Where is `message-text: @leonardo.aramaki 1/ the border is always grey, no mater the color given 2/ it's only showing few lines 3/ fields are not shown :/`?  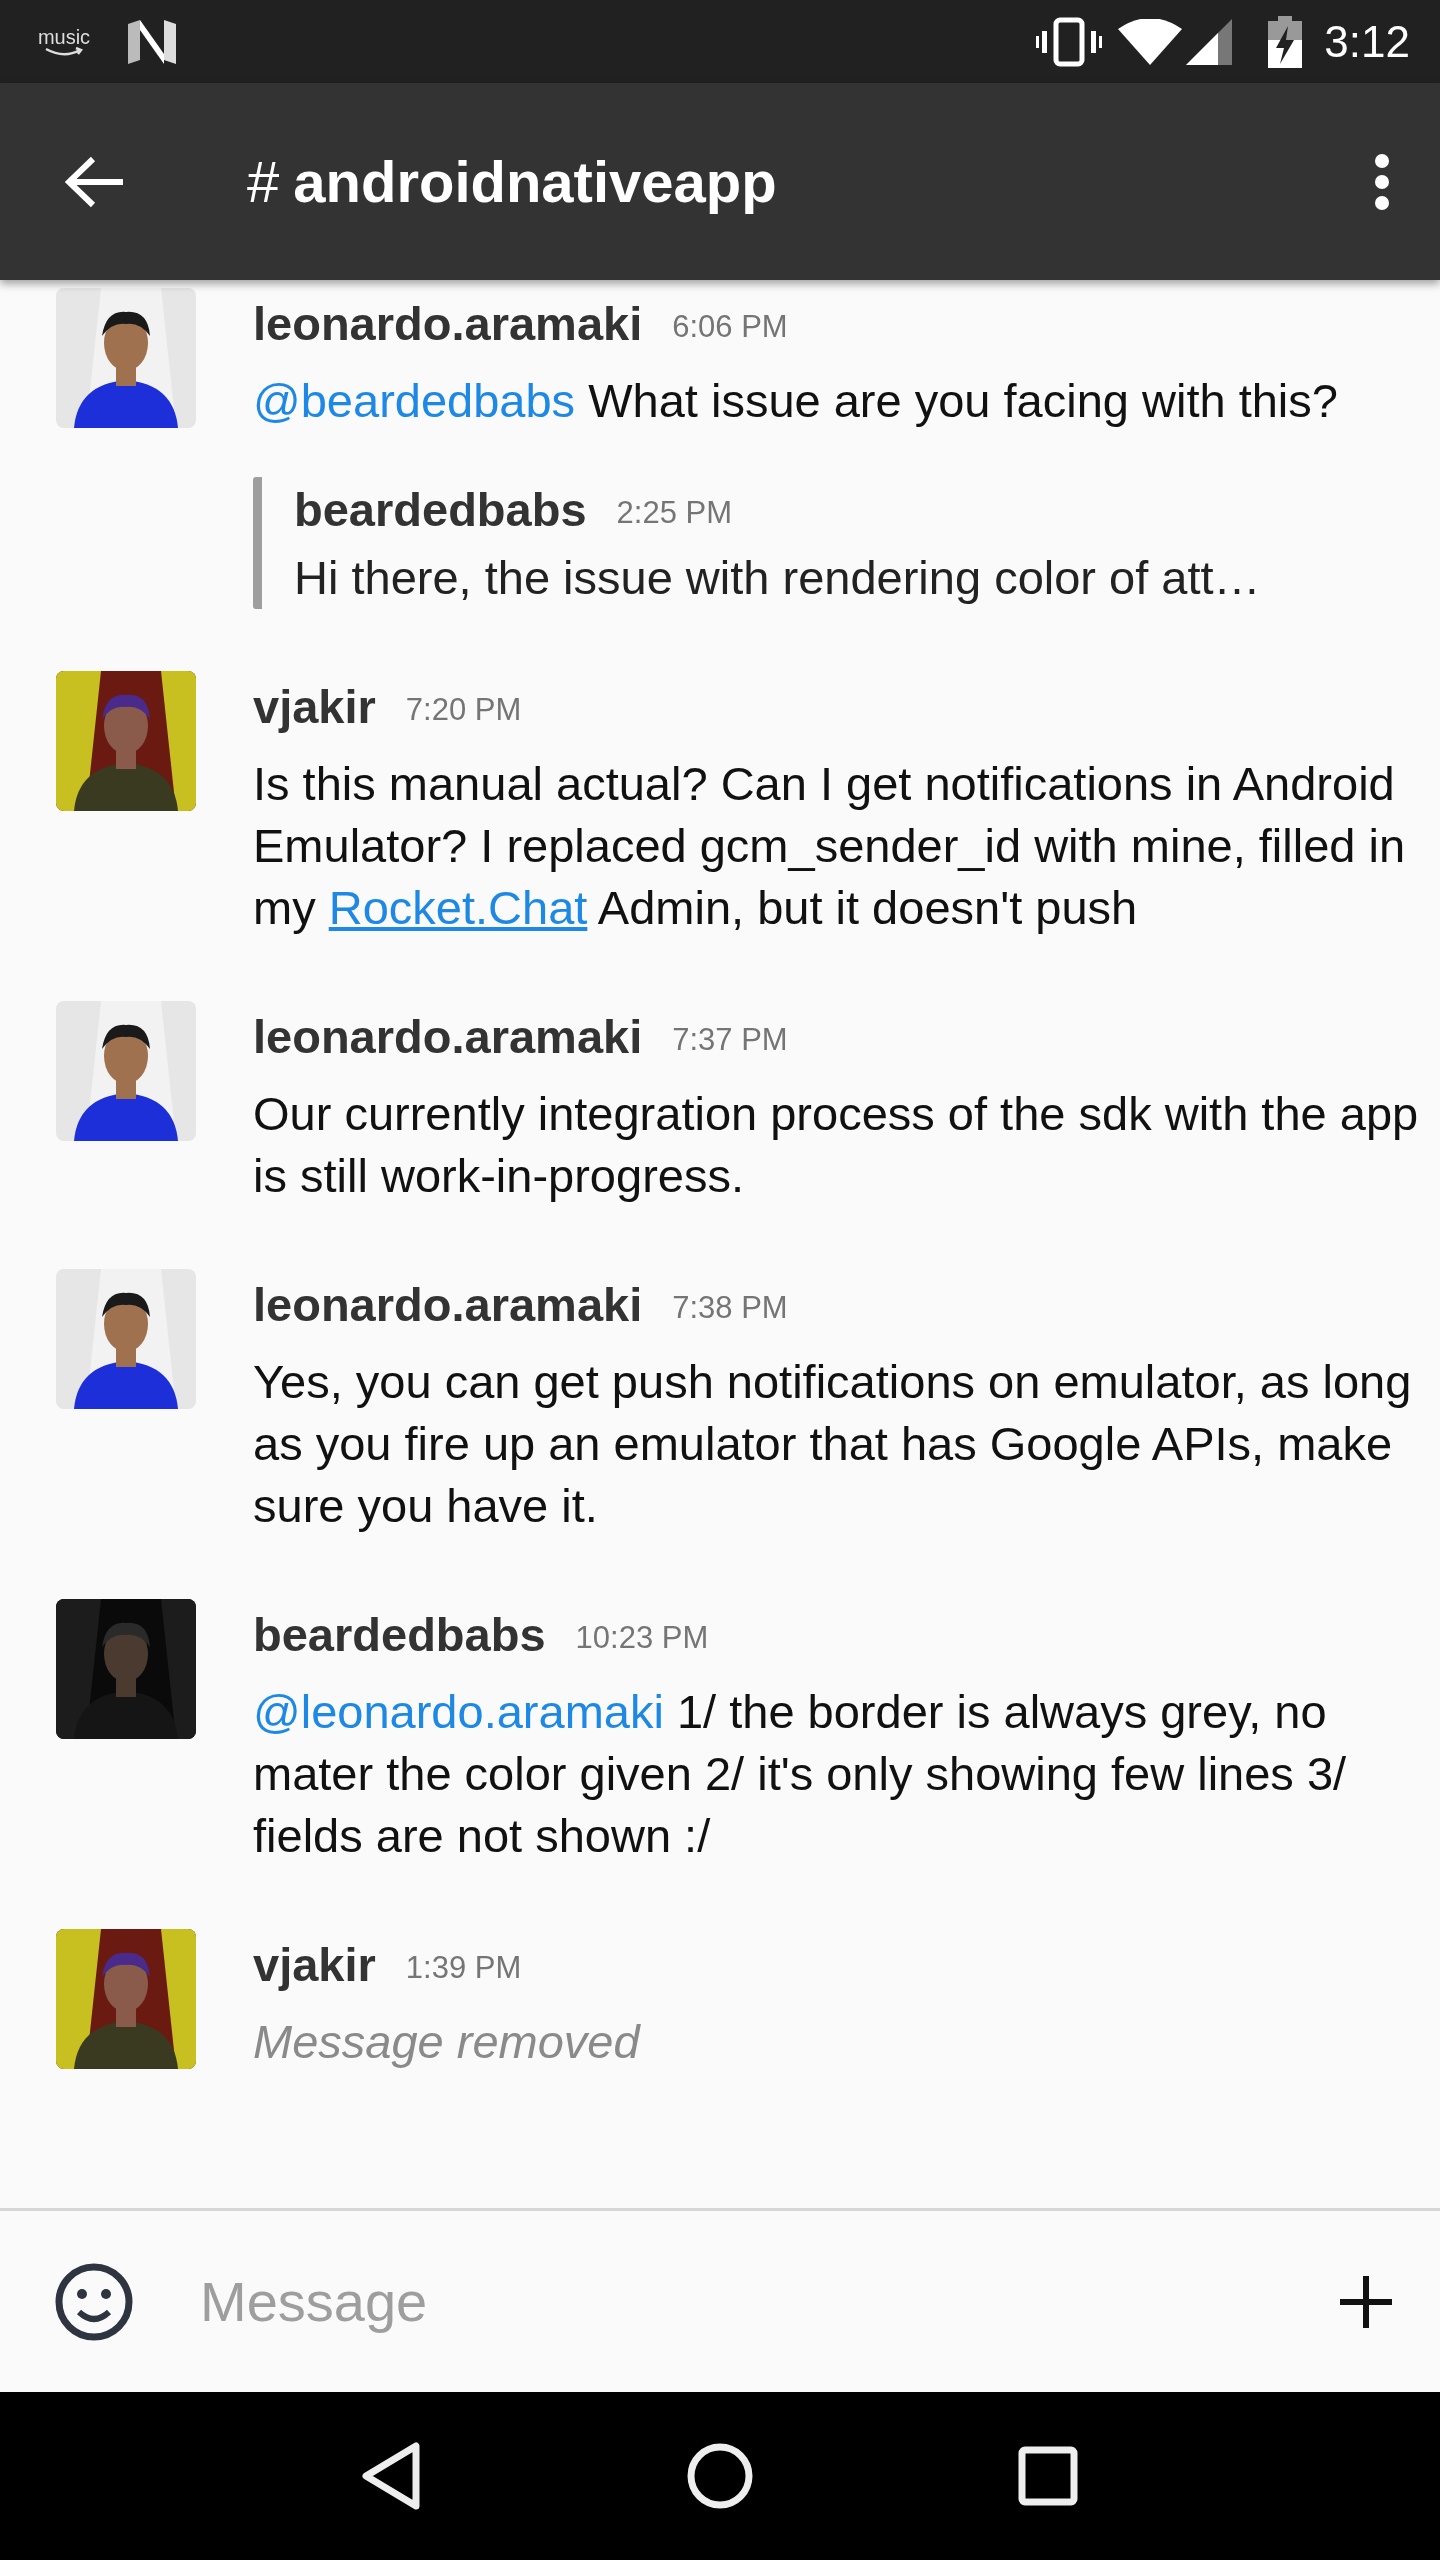
message-text: @leonardo.aramaki 1/ the border is always grey, no mater the color given 2/ it's only showing few lines 3/ fields are not shown :/ is located at coordinates (800, 1774).